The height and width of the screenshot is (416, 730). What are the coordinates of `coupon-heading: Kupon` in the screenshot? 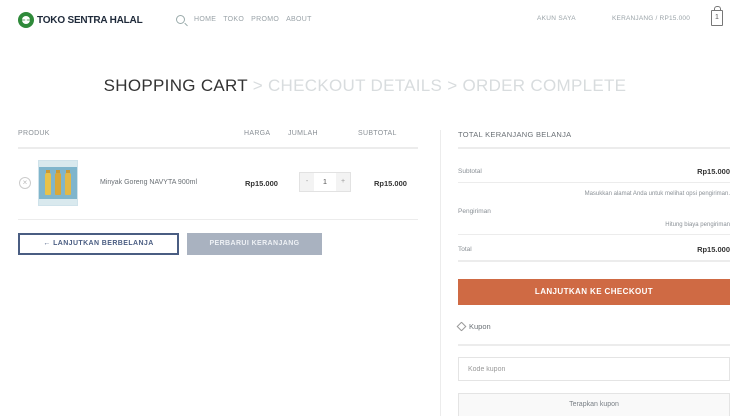 It's located at (473, 326).